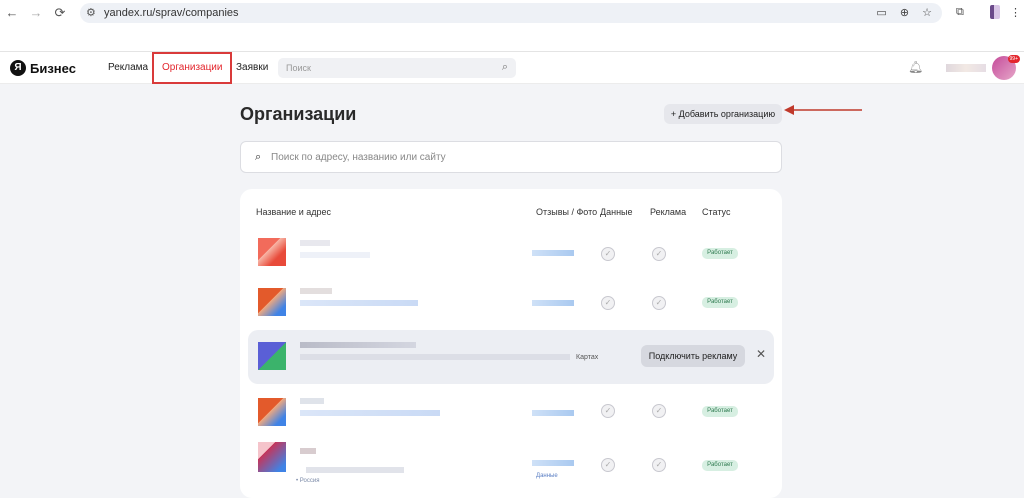 The width and height of the screenshot is (1024, 498). I want to click on country-text: Россия, so click(309, 481).